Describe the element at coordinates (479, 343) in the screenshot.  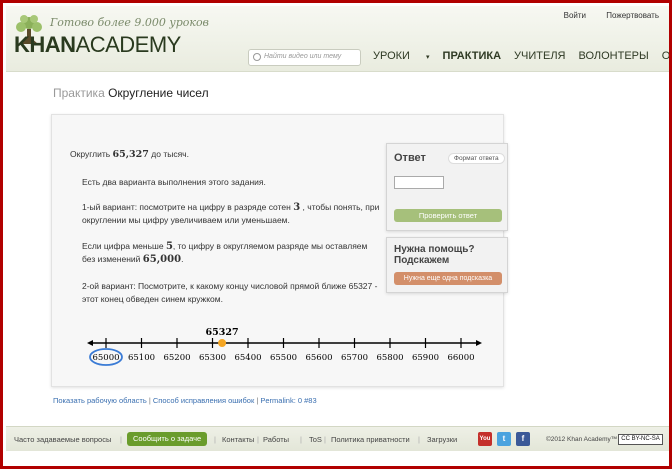
I see `arrow-right-icon` at that location.